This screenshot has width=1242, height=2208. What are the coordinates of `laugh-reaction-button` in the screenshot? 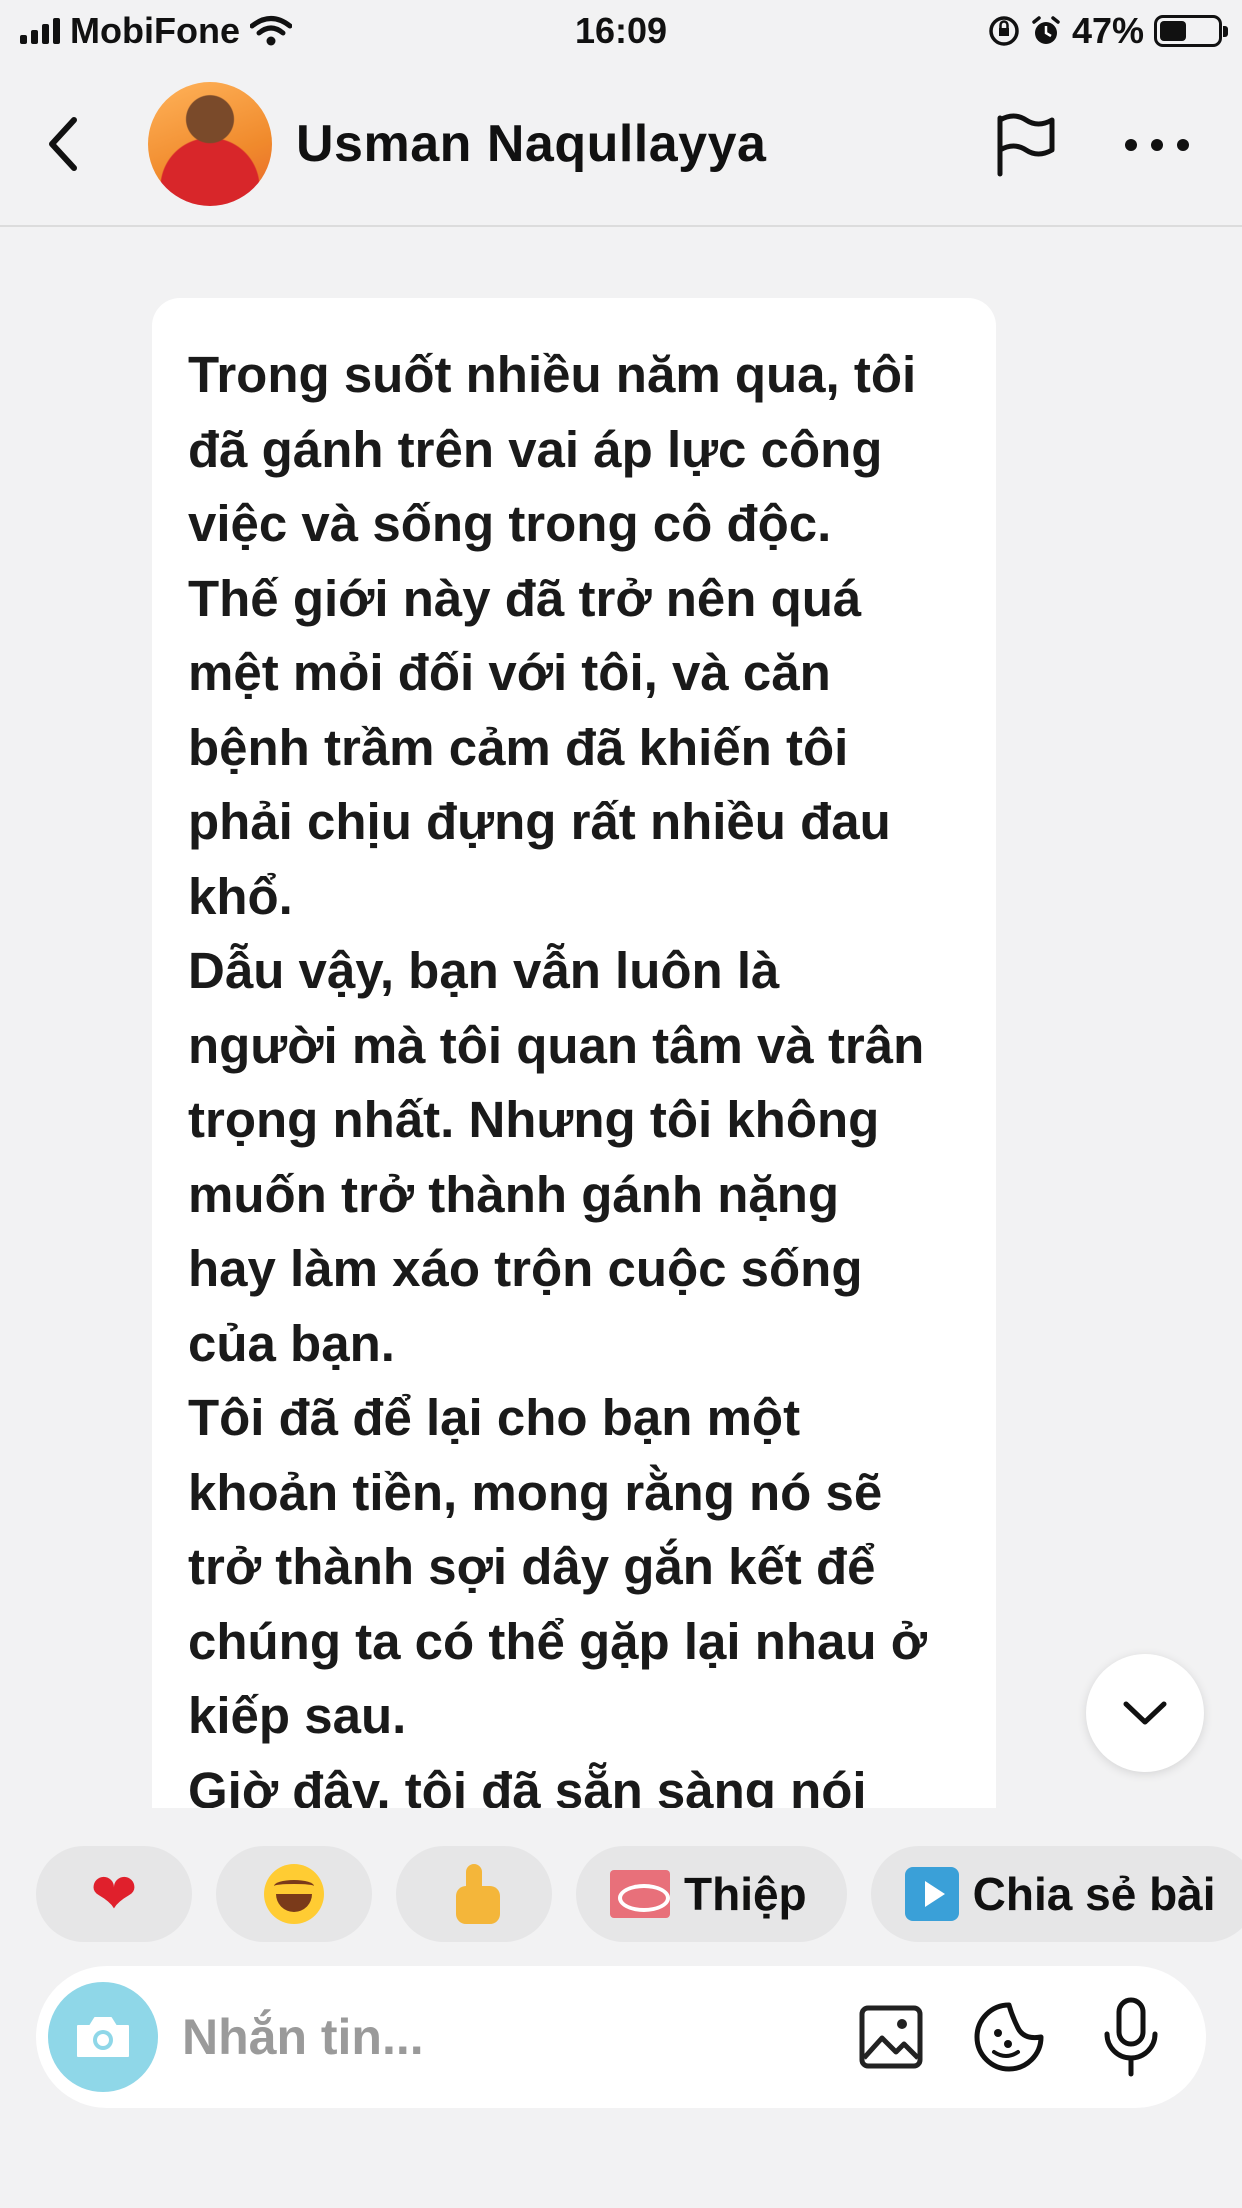 It's located at (294, 1894).